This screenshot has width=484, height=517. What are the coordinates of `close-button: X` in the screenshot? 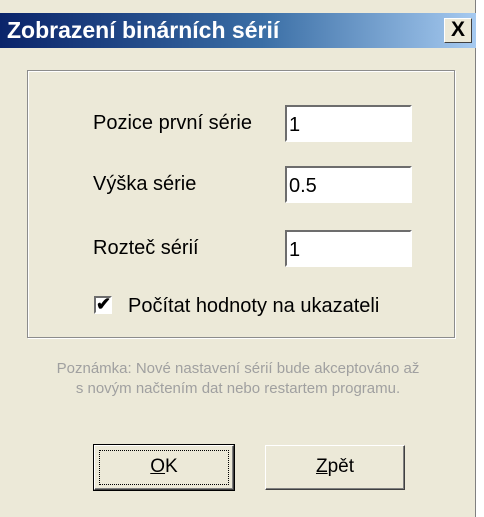 It's located at (458, 30).